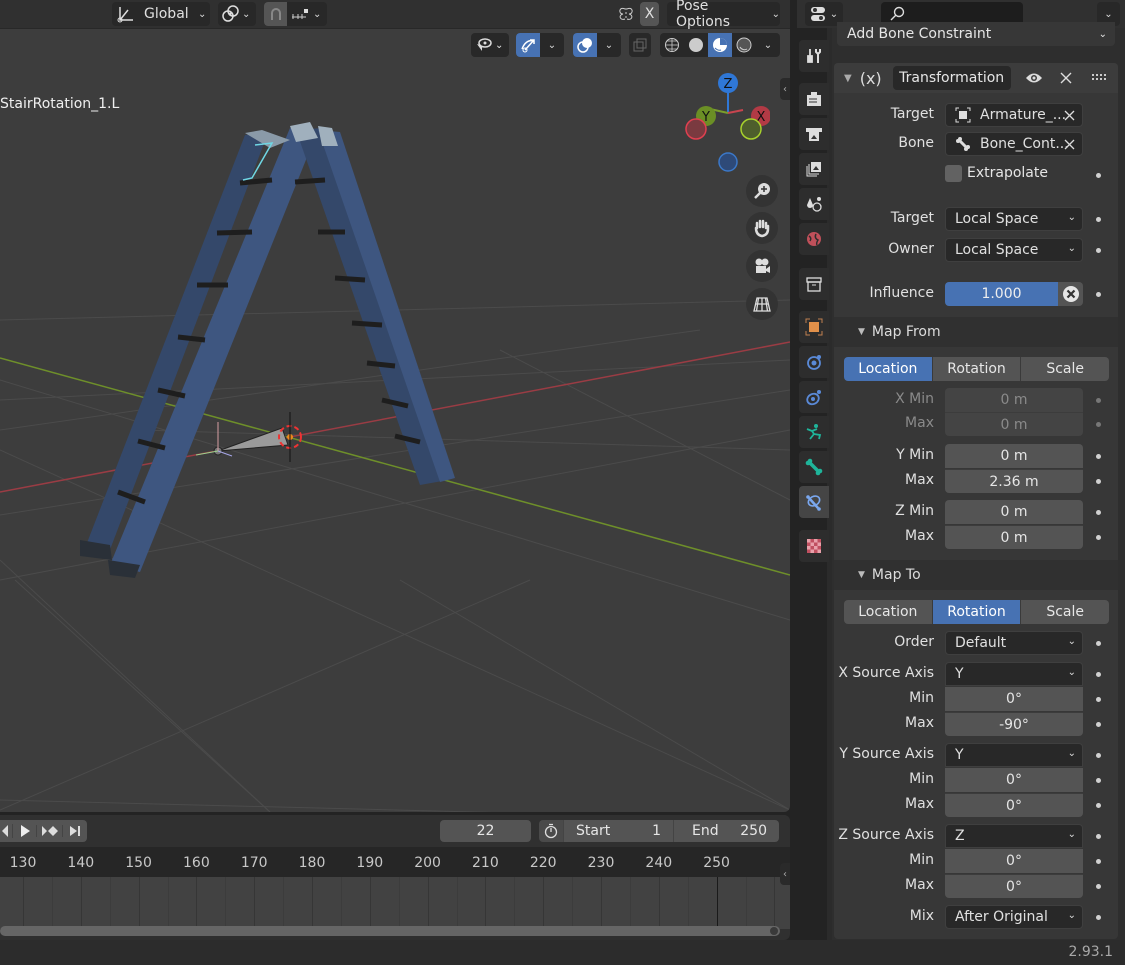 Image resolution: width=1125 pixels, height=965 pixels. What do you see at coordinates (317, 14) in the screenshot?
I see `chevron-down-icon: ⌄` at bounding box center [317, 14].